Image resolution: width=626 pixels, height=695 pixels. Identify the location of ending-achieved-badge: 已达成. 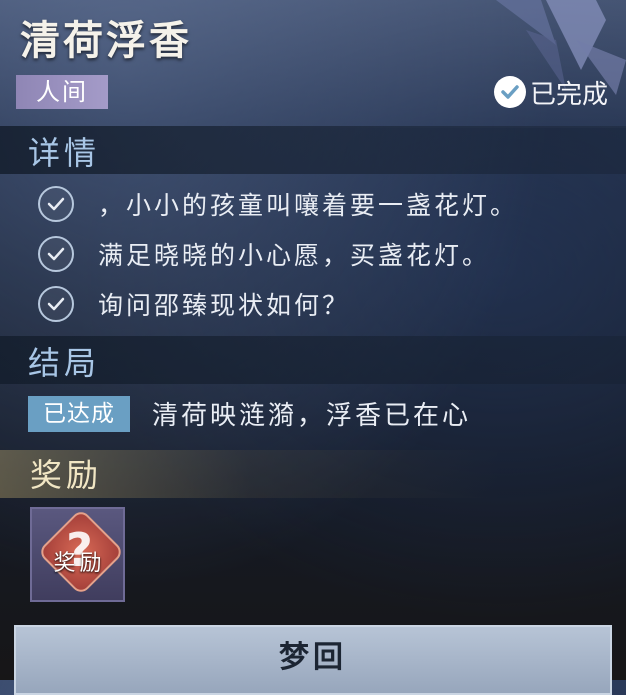
(79, 413).